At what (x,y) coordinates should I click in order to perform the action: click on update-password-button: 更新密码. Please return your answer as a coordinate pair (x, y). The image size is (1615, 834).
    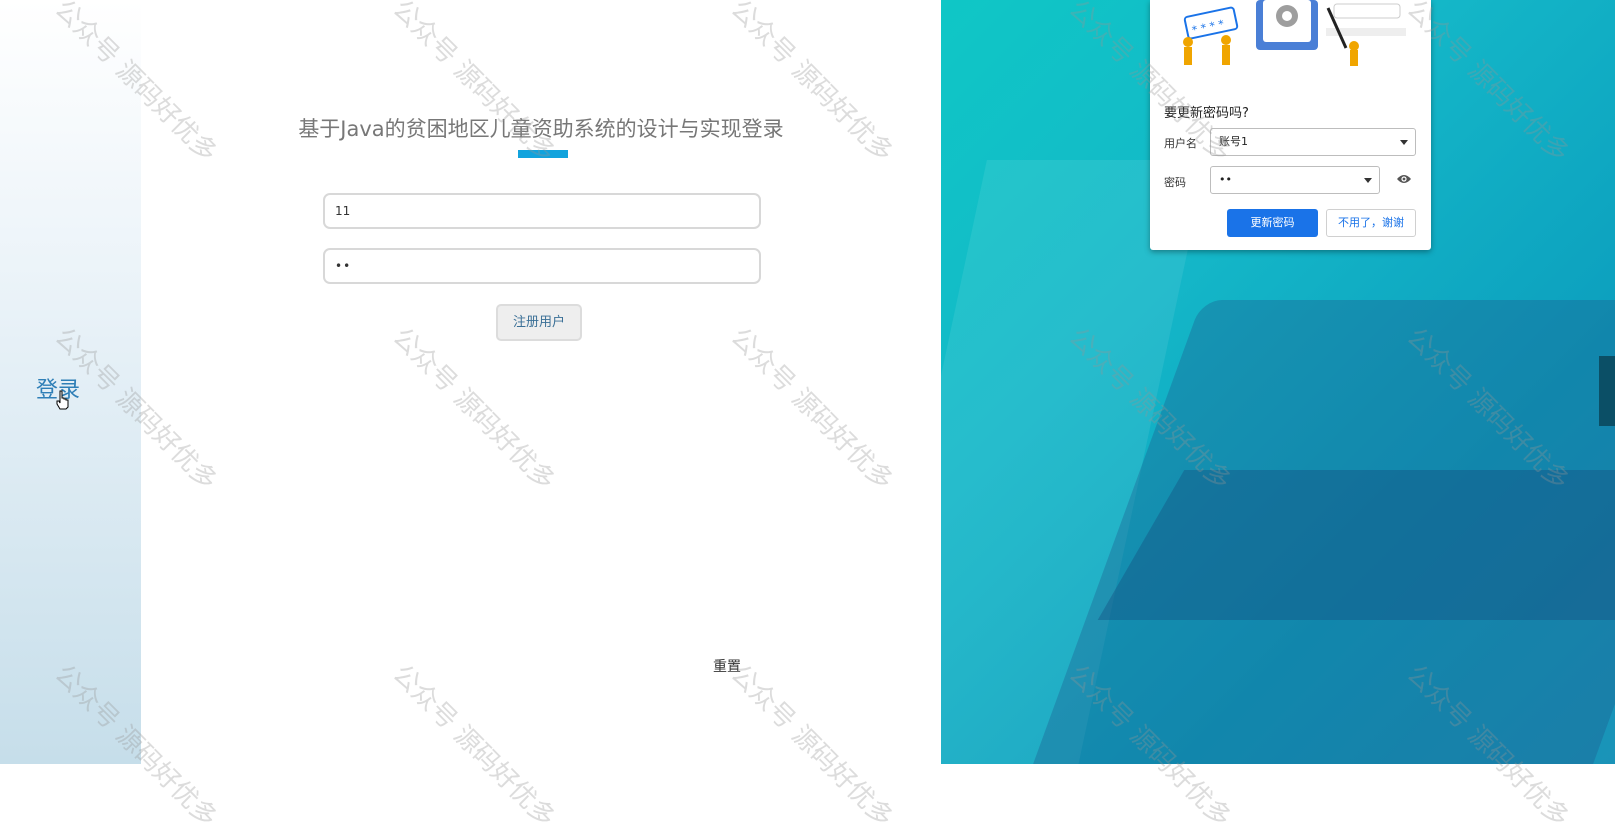
    Looking at the image, I should click on (1272, 223).